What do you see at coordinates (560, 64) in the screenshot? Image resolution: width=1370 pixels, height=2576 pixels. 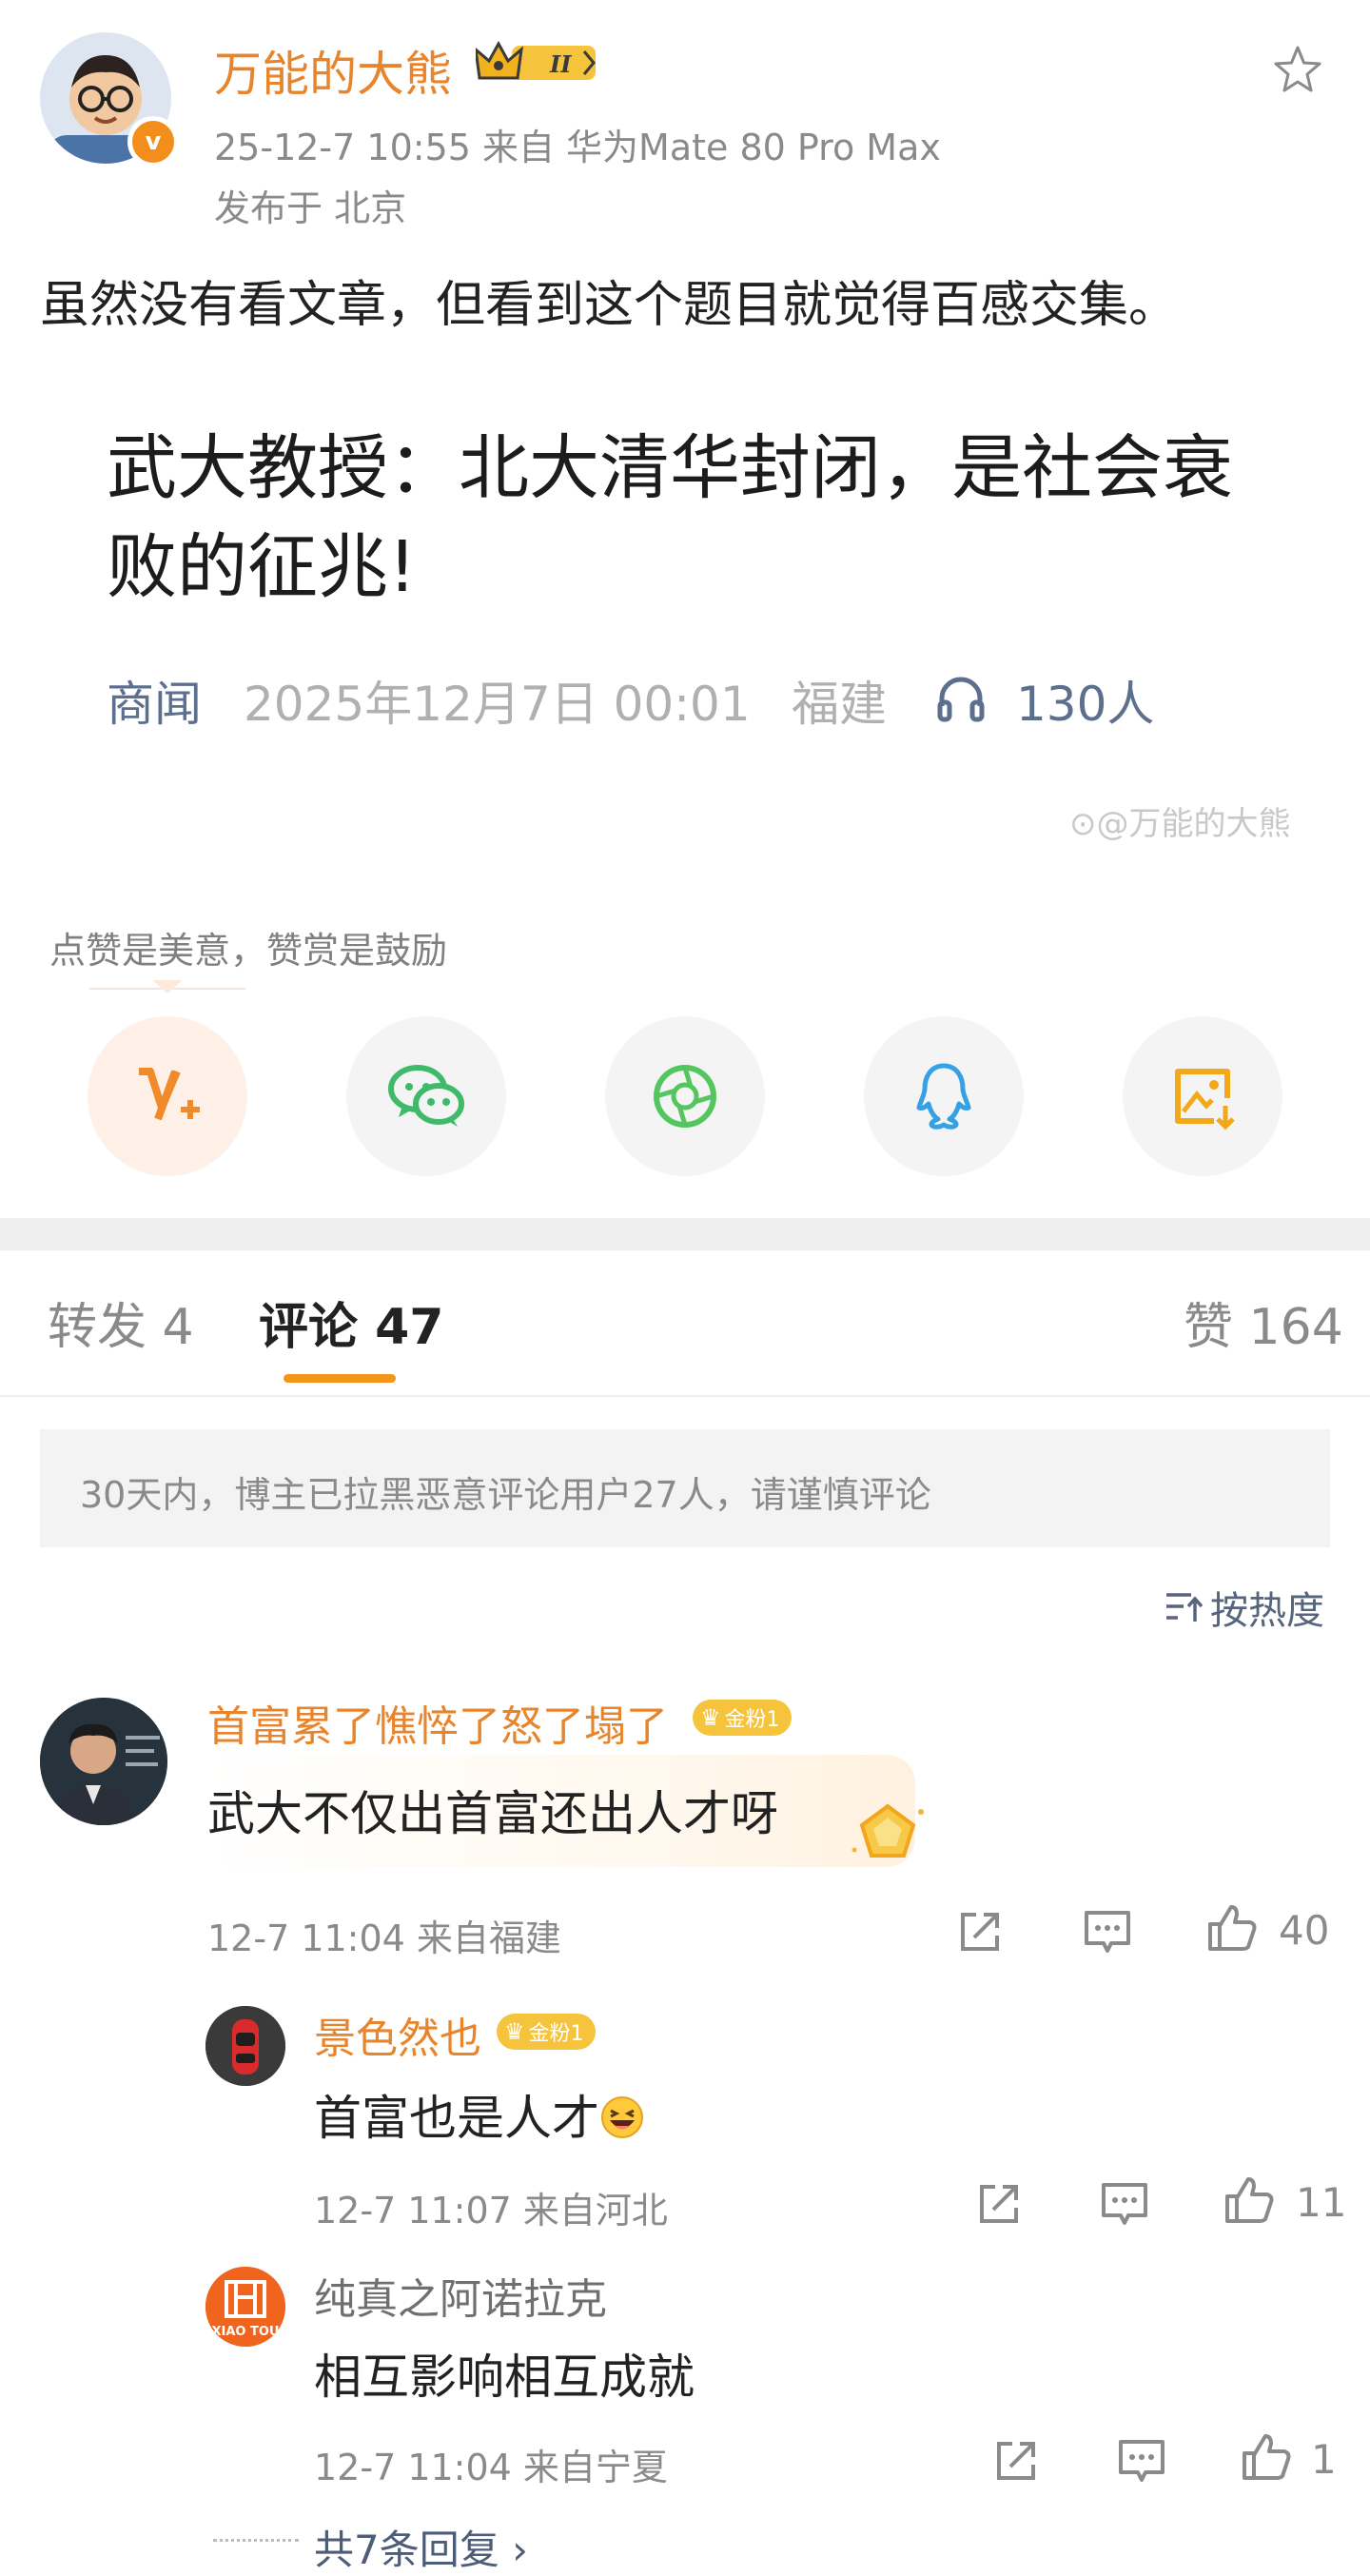 I see `level-badge: II` at bounding box center [560, 64].